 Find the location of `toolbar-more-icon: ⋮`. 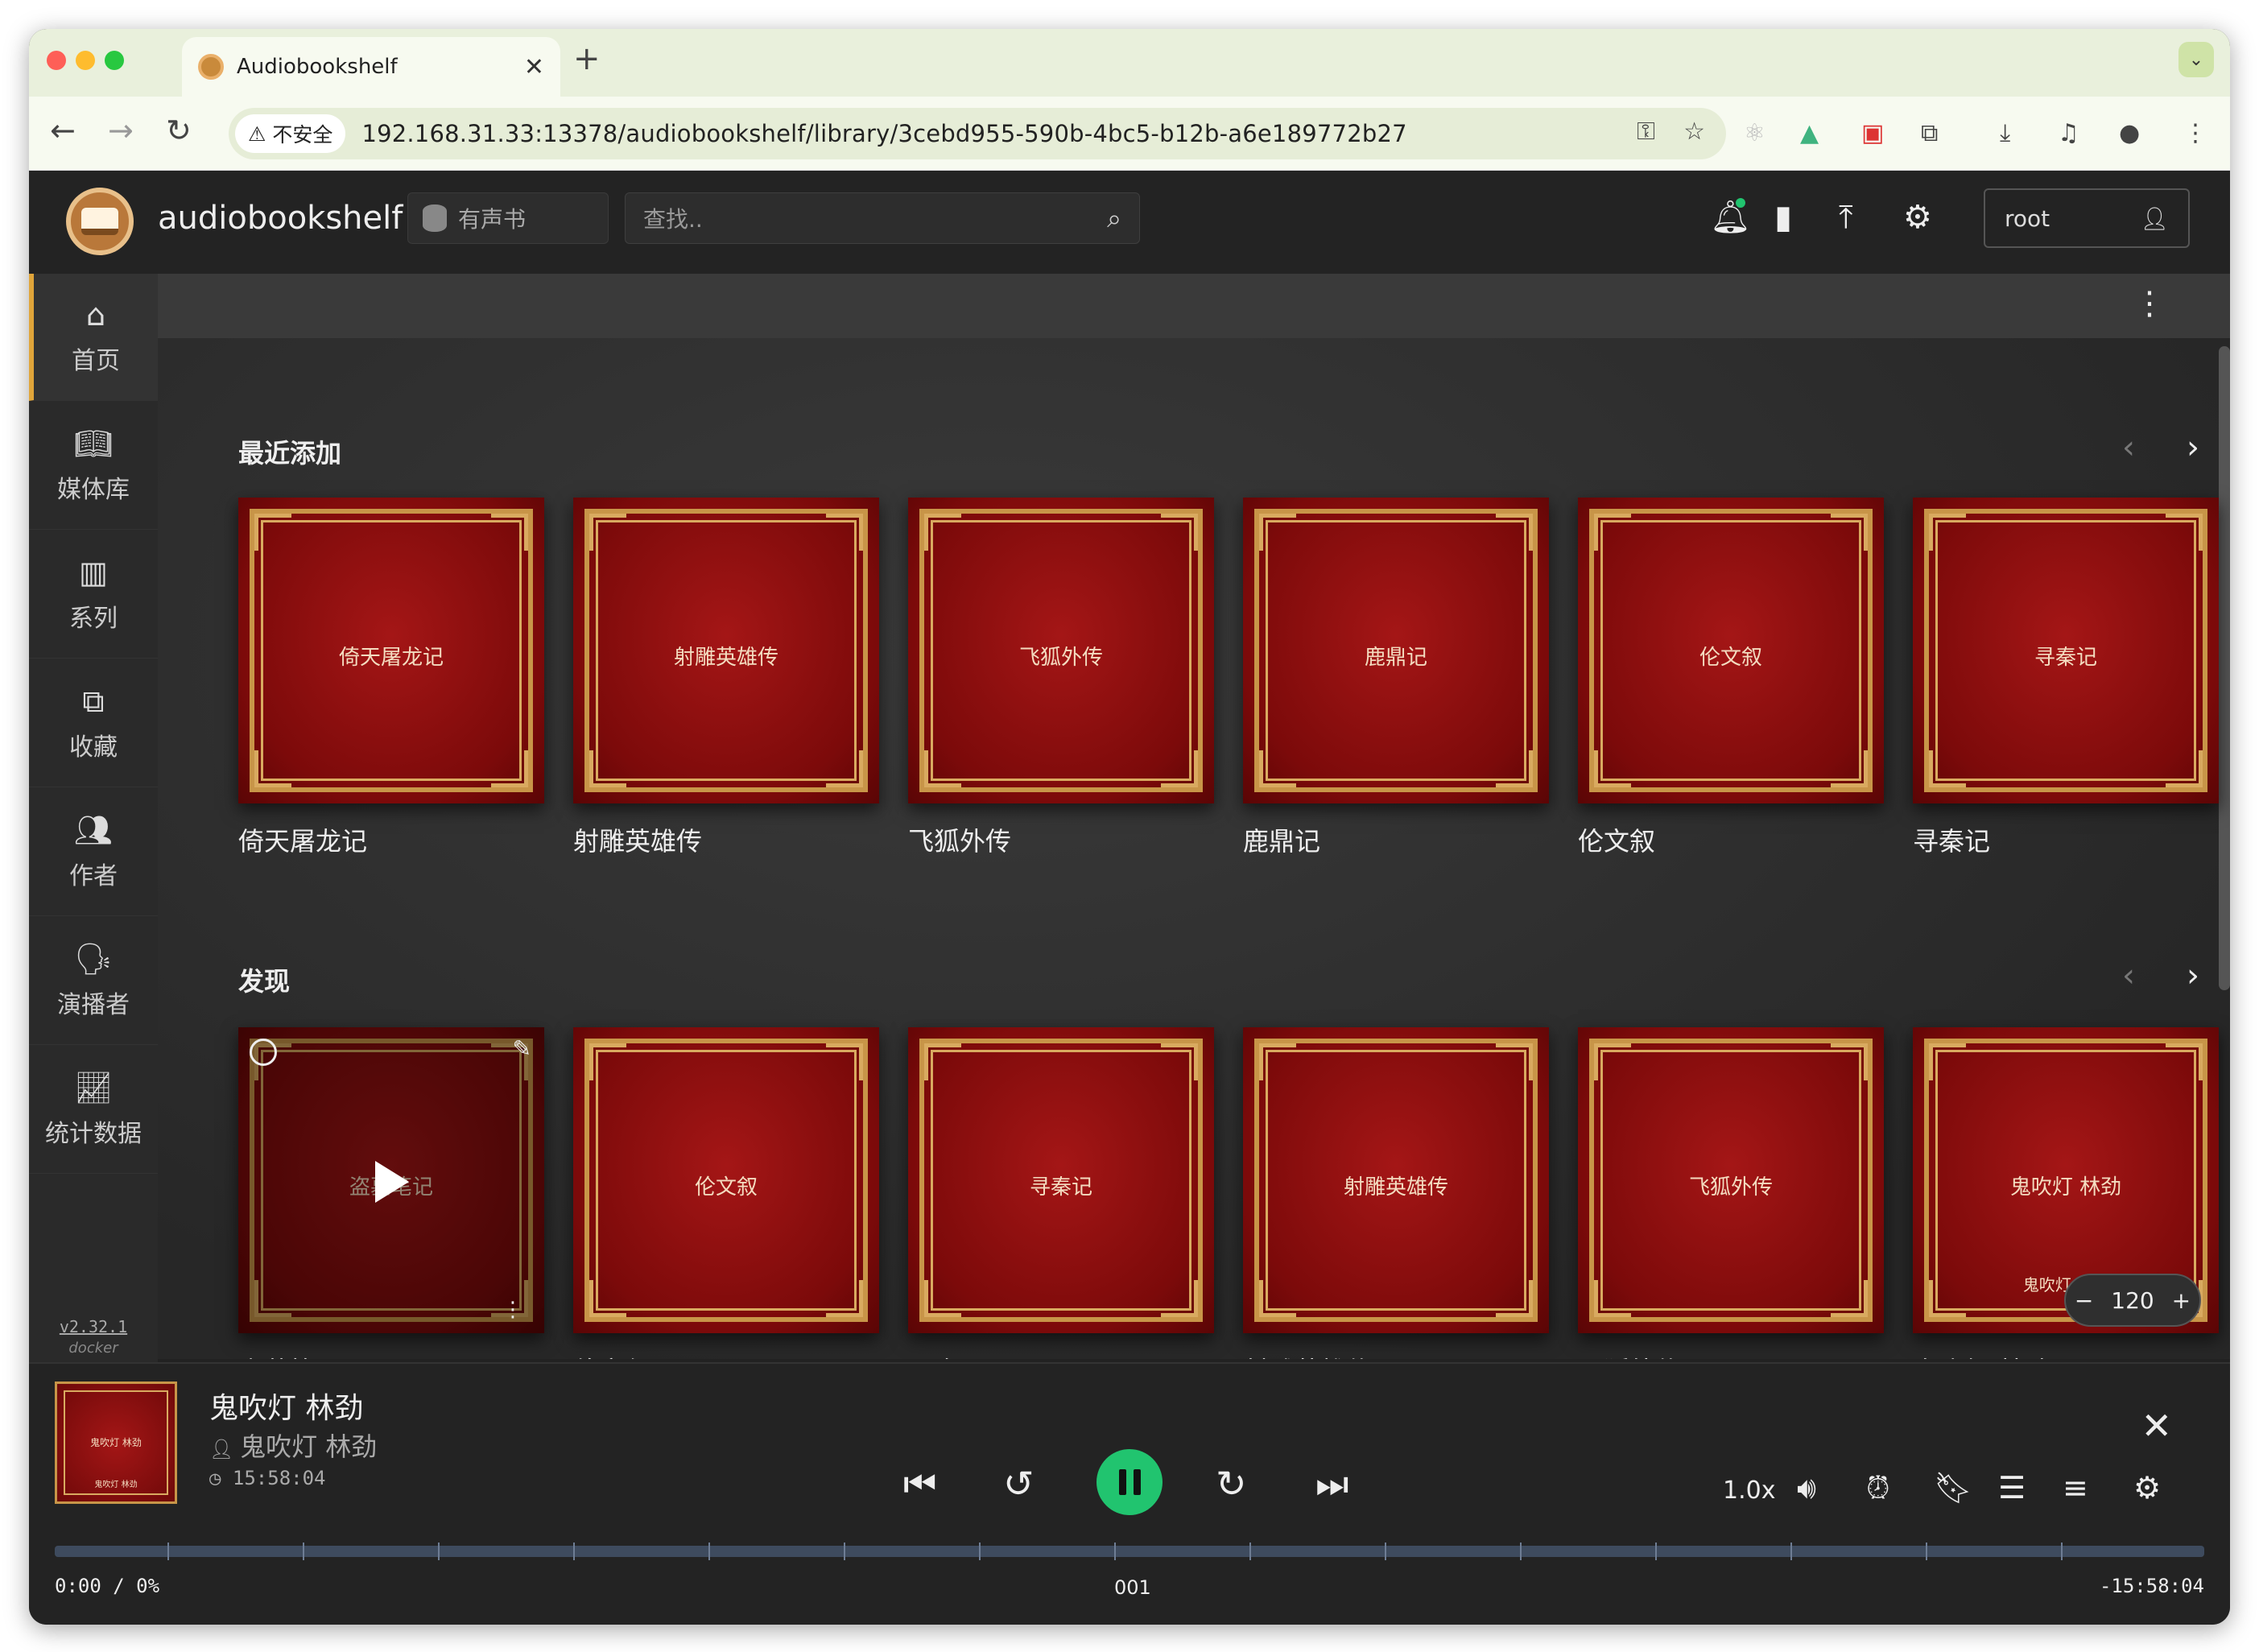

toolbar-more-icon: ⋮ is located at coordinates (2150, 304).